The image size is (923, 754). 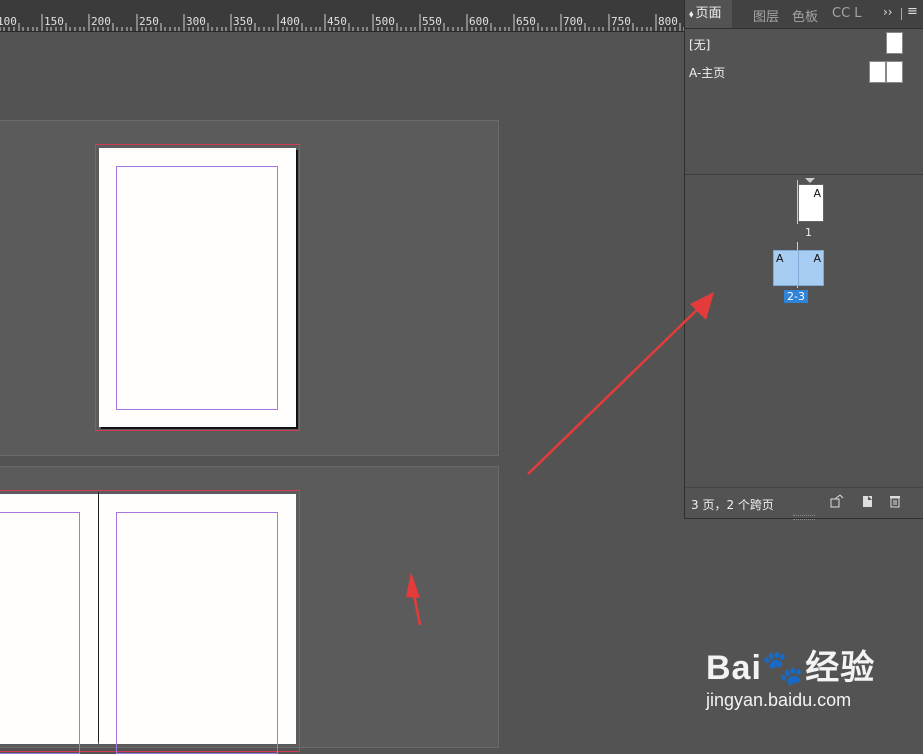 I want to click on spread-2-3-number: 2-3, so click(x=796, y=296).